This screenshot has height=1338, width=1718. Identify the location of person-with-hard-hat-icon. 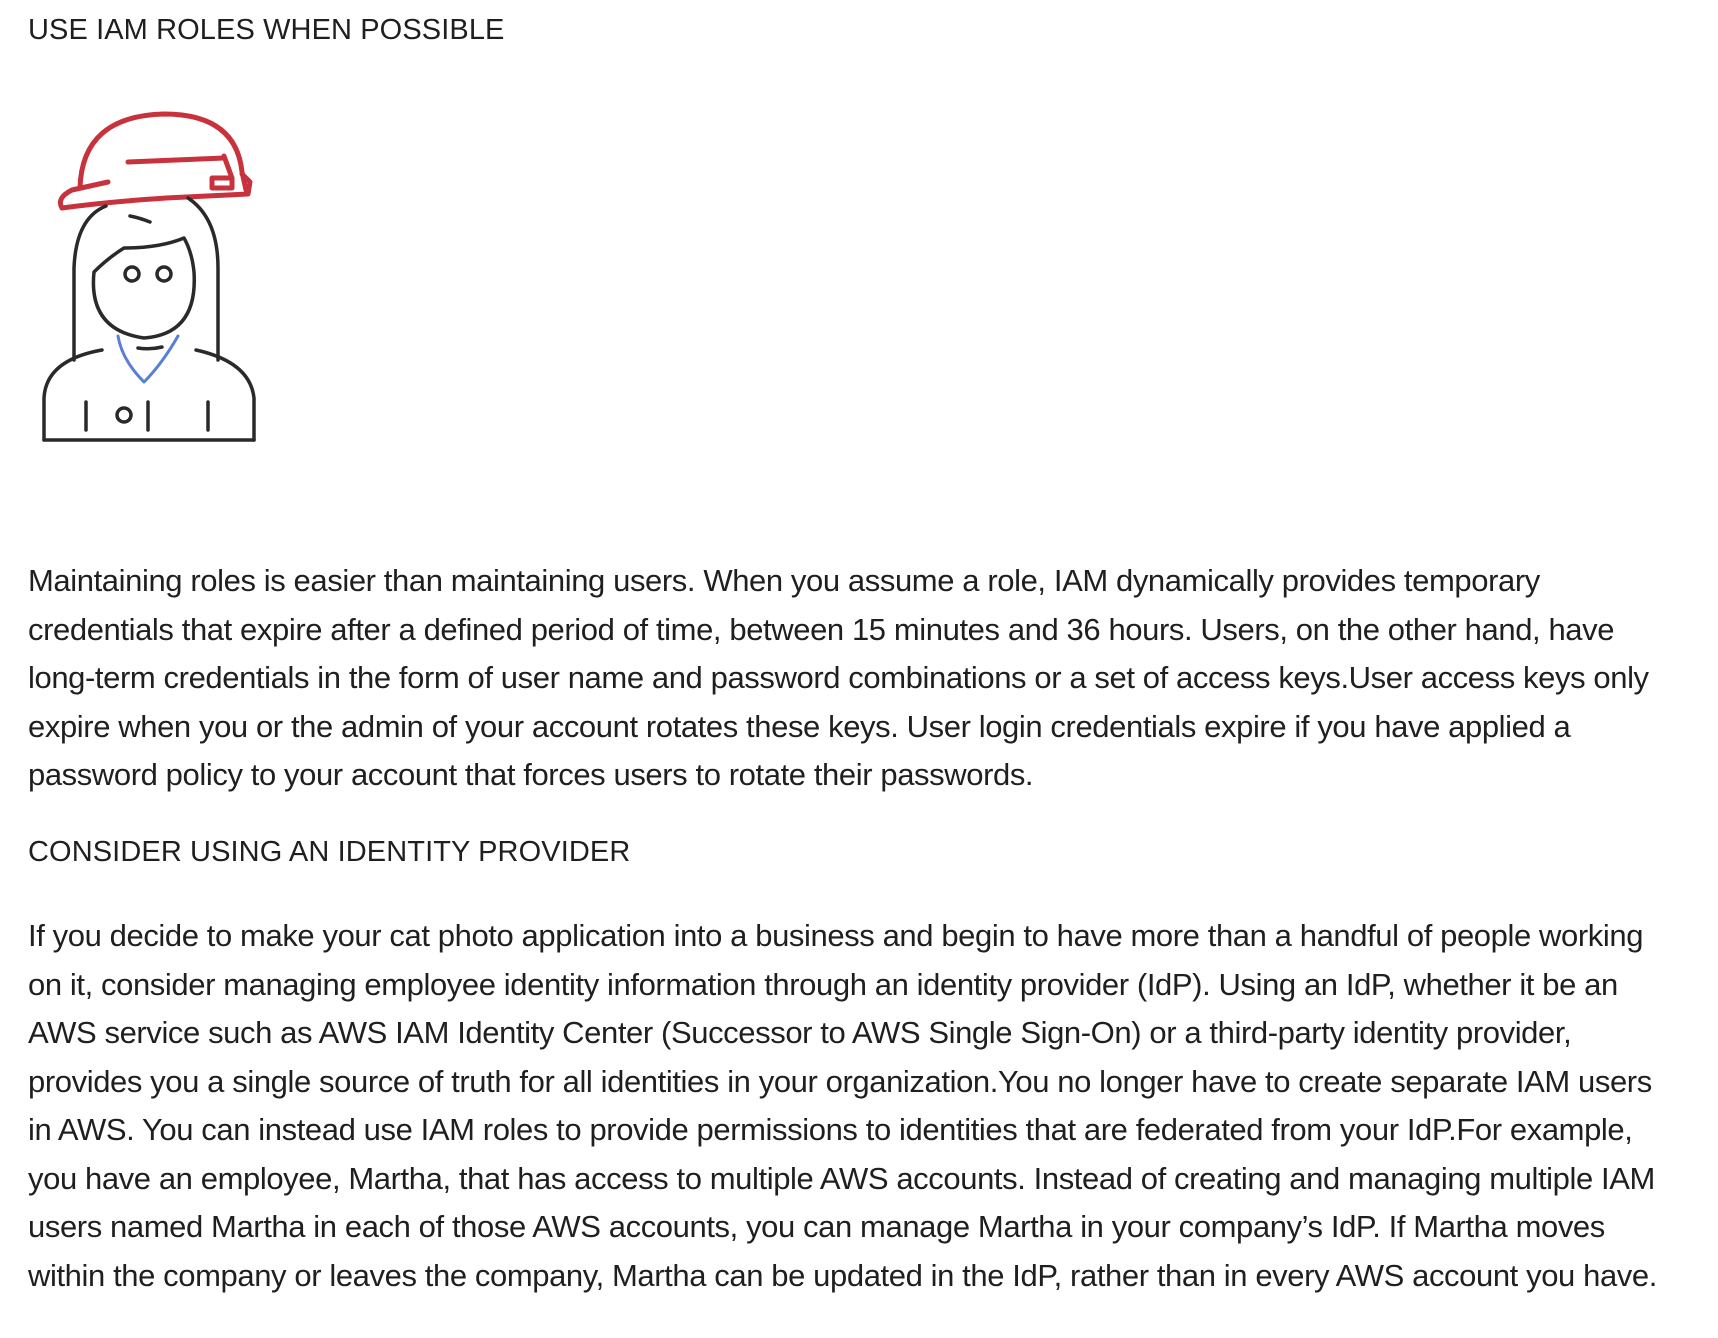
(171, 298).